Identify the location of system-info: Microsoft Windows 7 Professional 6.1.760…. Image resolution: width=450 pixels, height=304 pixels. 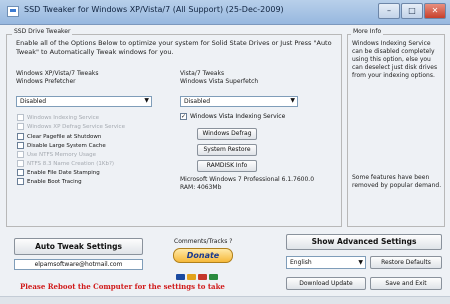
(255, 184).